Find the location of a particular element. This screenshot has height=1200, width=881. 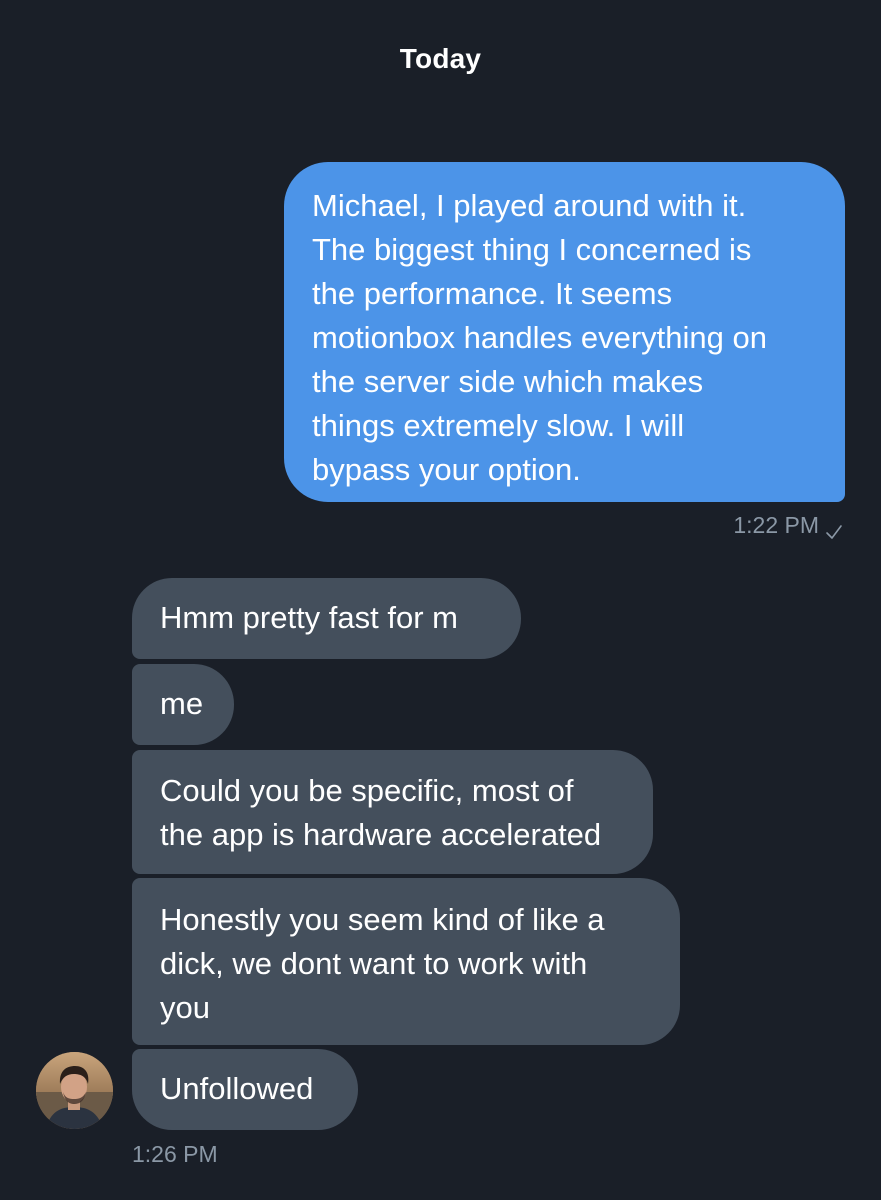

incoming-message-bubble: me is located at coordinates (183, 704).